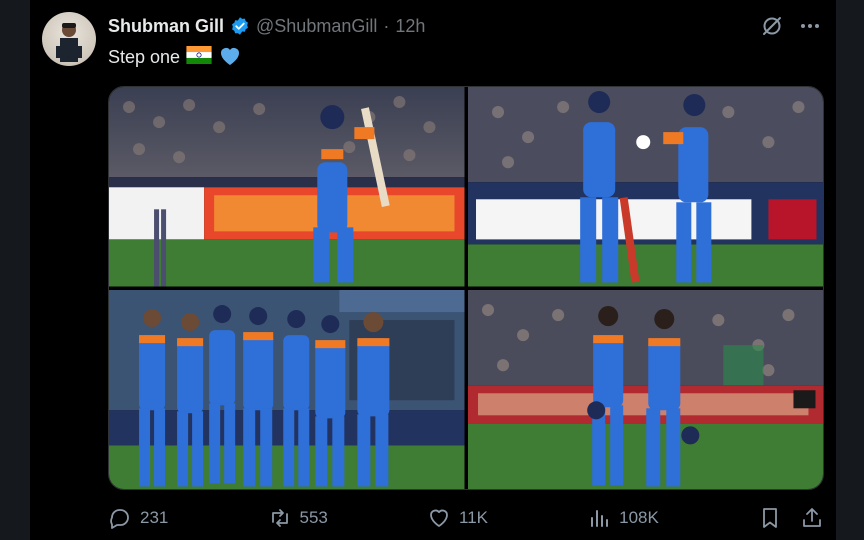 The width and height of the screenshot is (864, 540). Describe the element at coordinates (138, 518) in the screenshot. I see `reply-button: 231` at that location.